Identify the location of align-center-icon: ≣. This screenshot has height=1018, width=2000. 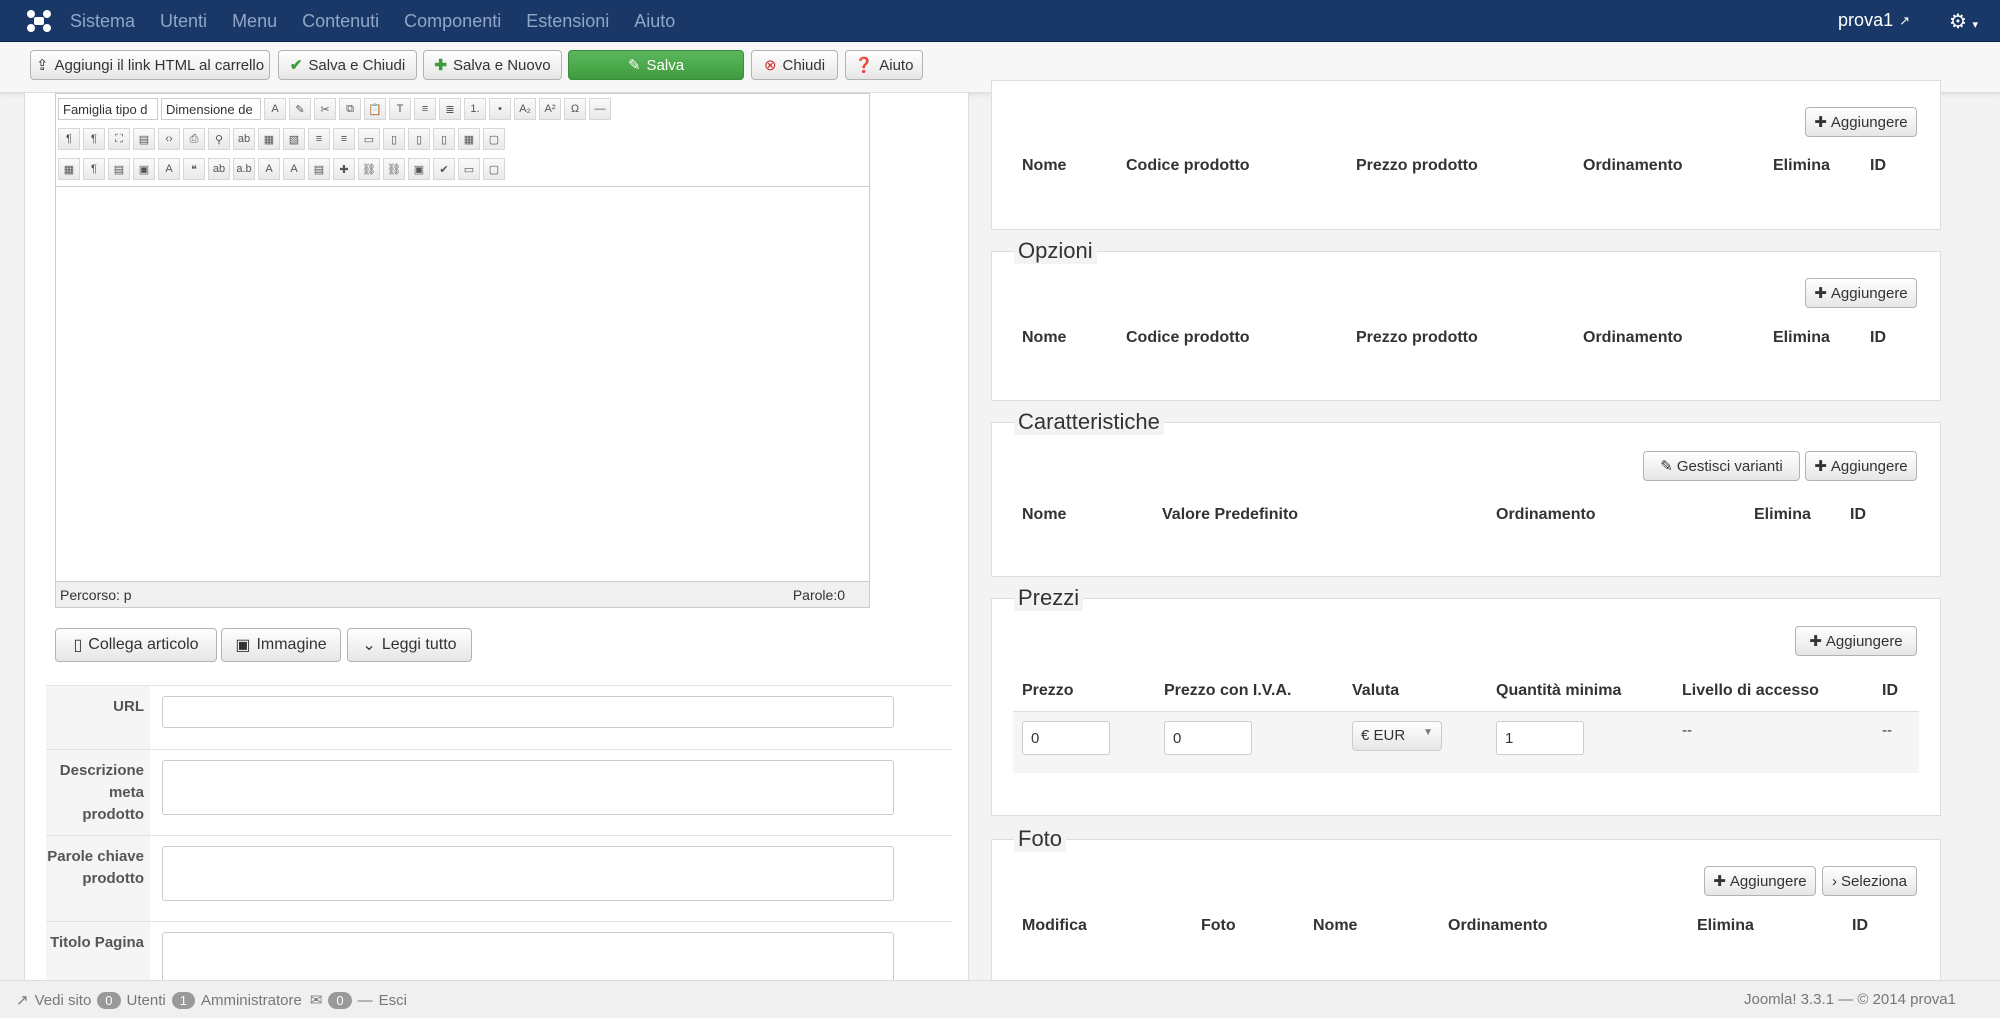
(450, 109).